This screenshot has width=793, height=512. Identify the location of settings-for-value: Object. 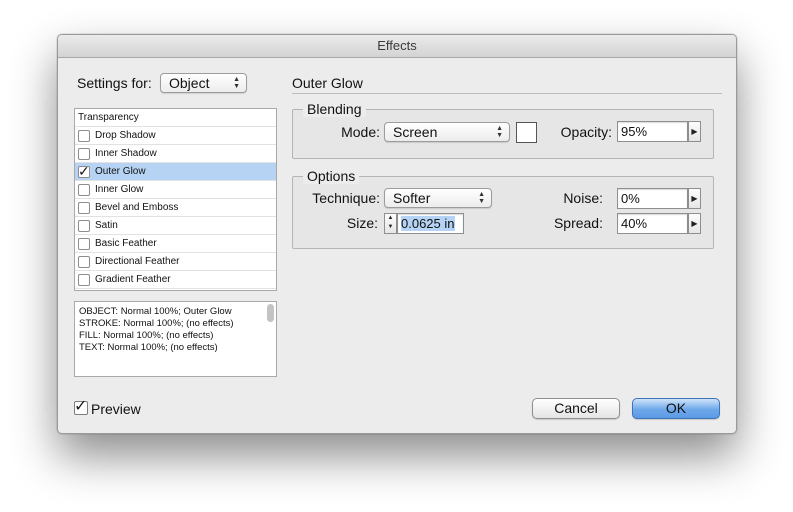
(189, 83).